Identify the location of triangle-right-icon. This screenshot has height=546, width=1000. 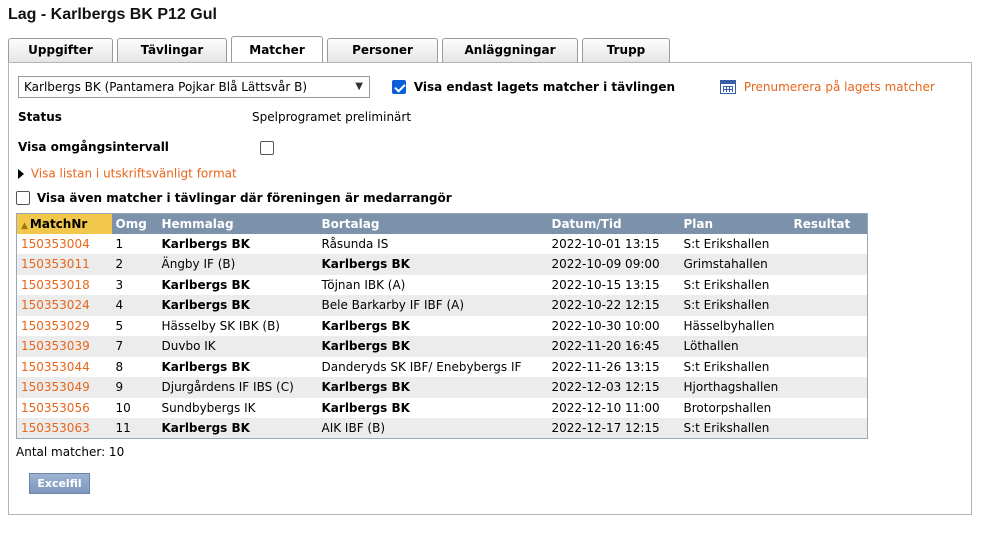
(21, 173).